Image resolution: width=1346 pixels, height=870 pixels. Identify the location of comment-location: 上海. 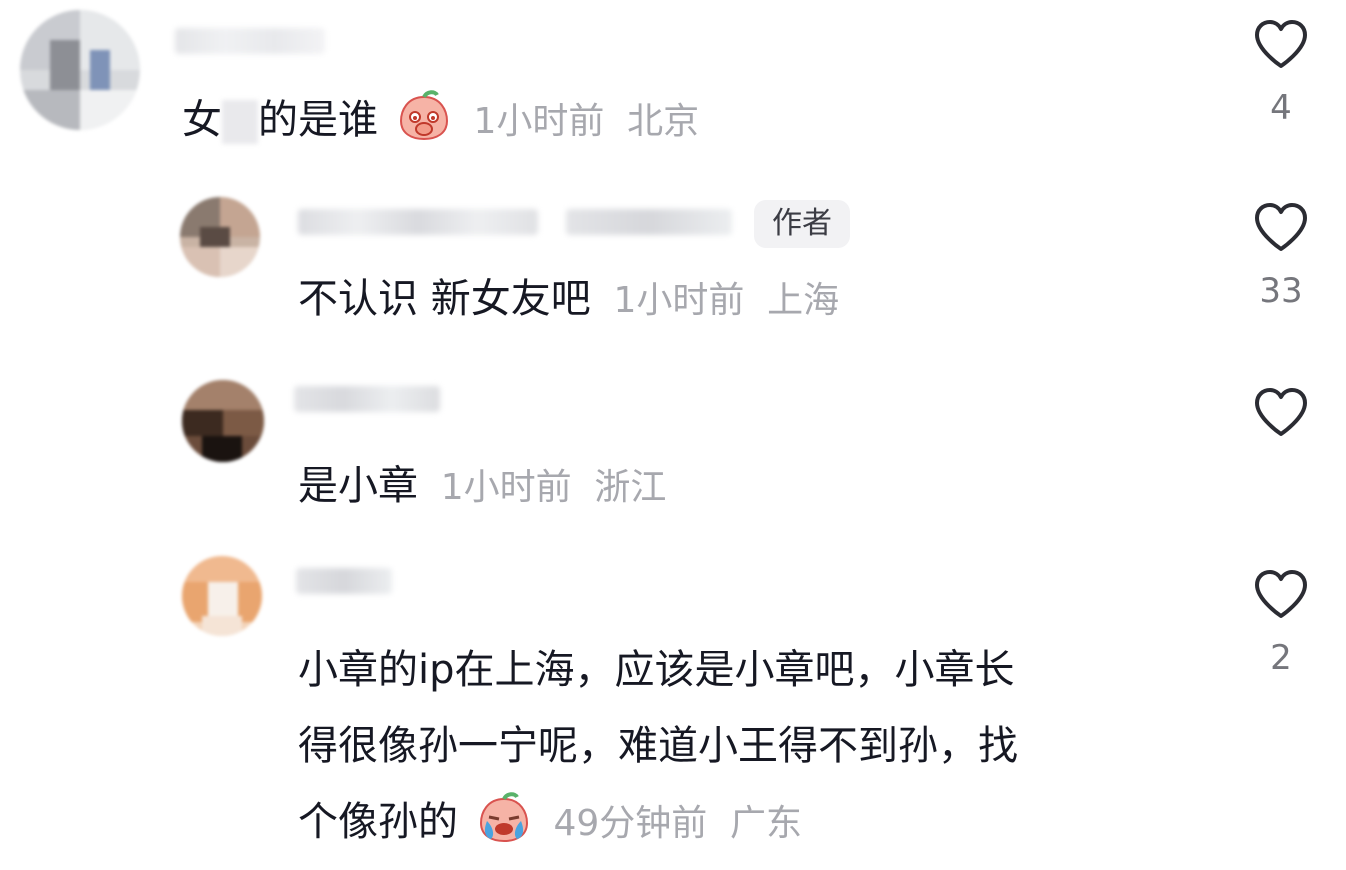
(803, 300).